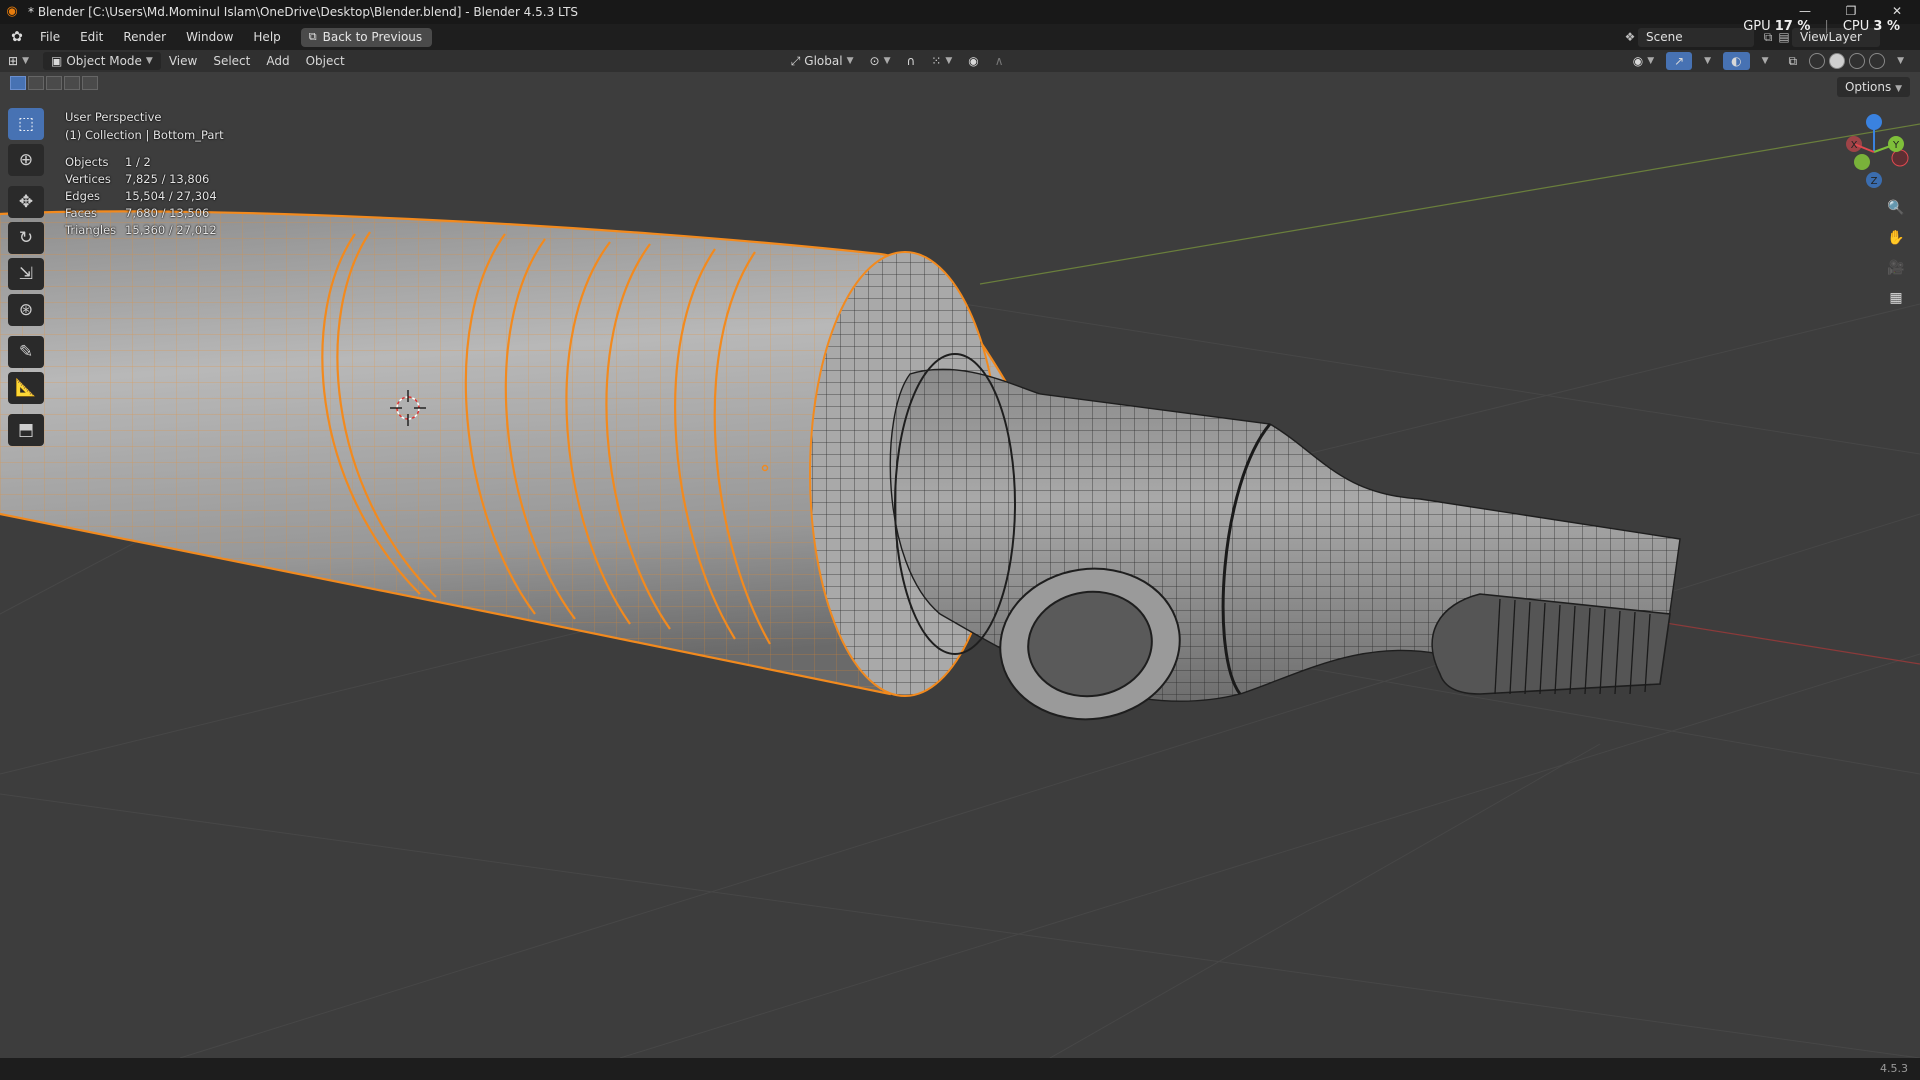 The width and height of the screenshot is (1920, 1080). Describe the element at coordinates (209, 37) in the screenshot. I see `menu-window: Window` at that location.